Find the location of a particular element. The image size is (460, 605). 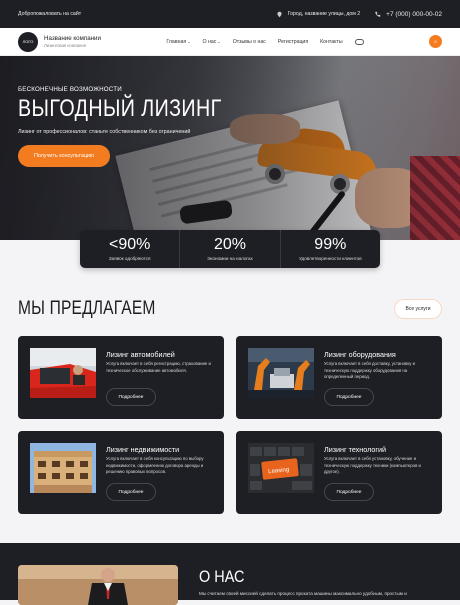

cart-count: 0 is located at coordinates (435, 41).